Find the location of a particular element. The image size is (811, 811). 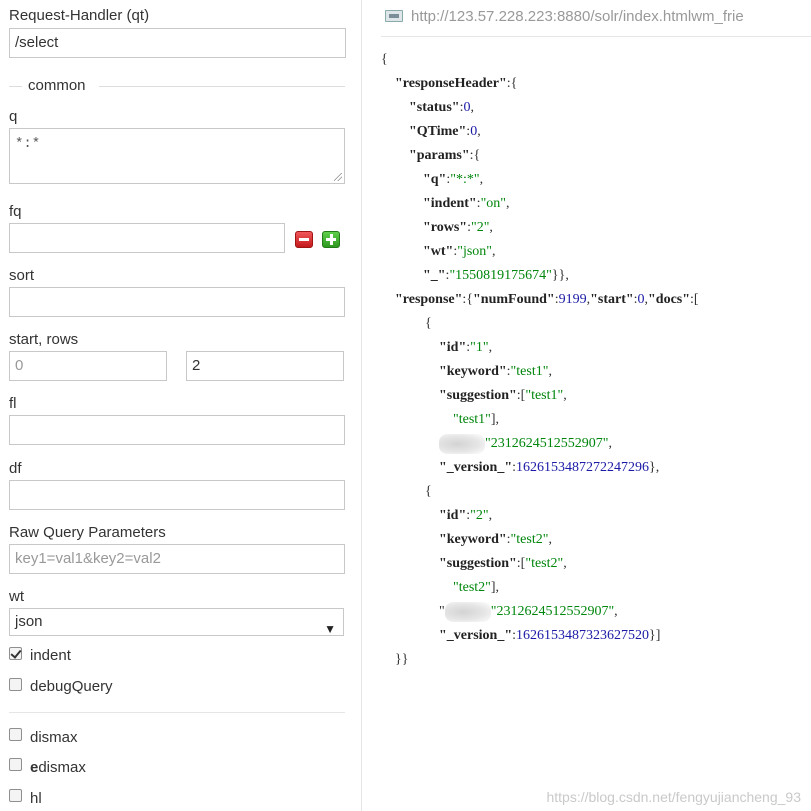

hl-checkbox is located at coordinates (15, 795).